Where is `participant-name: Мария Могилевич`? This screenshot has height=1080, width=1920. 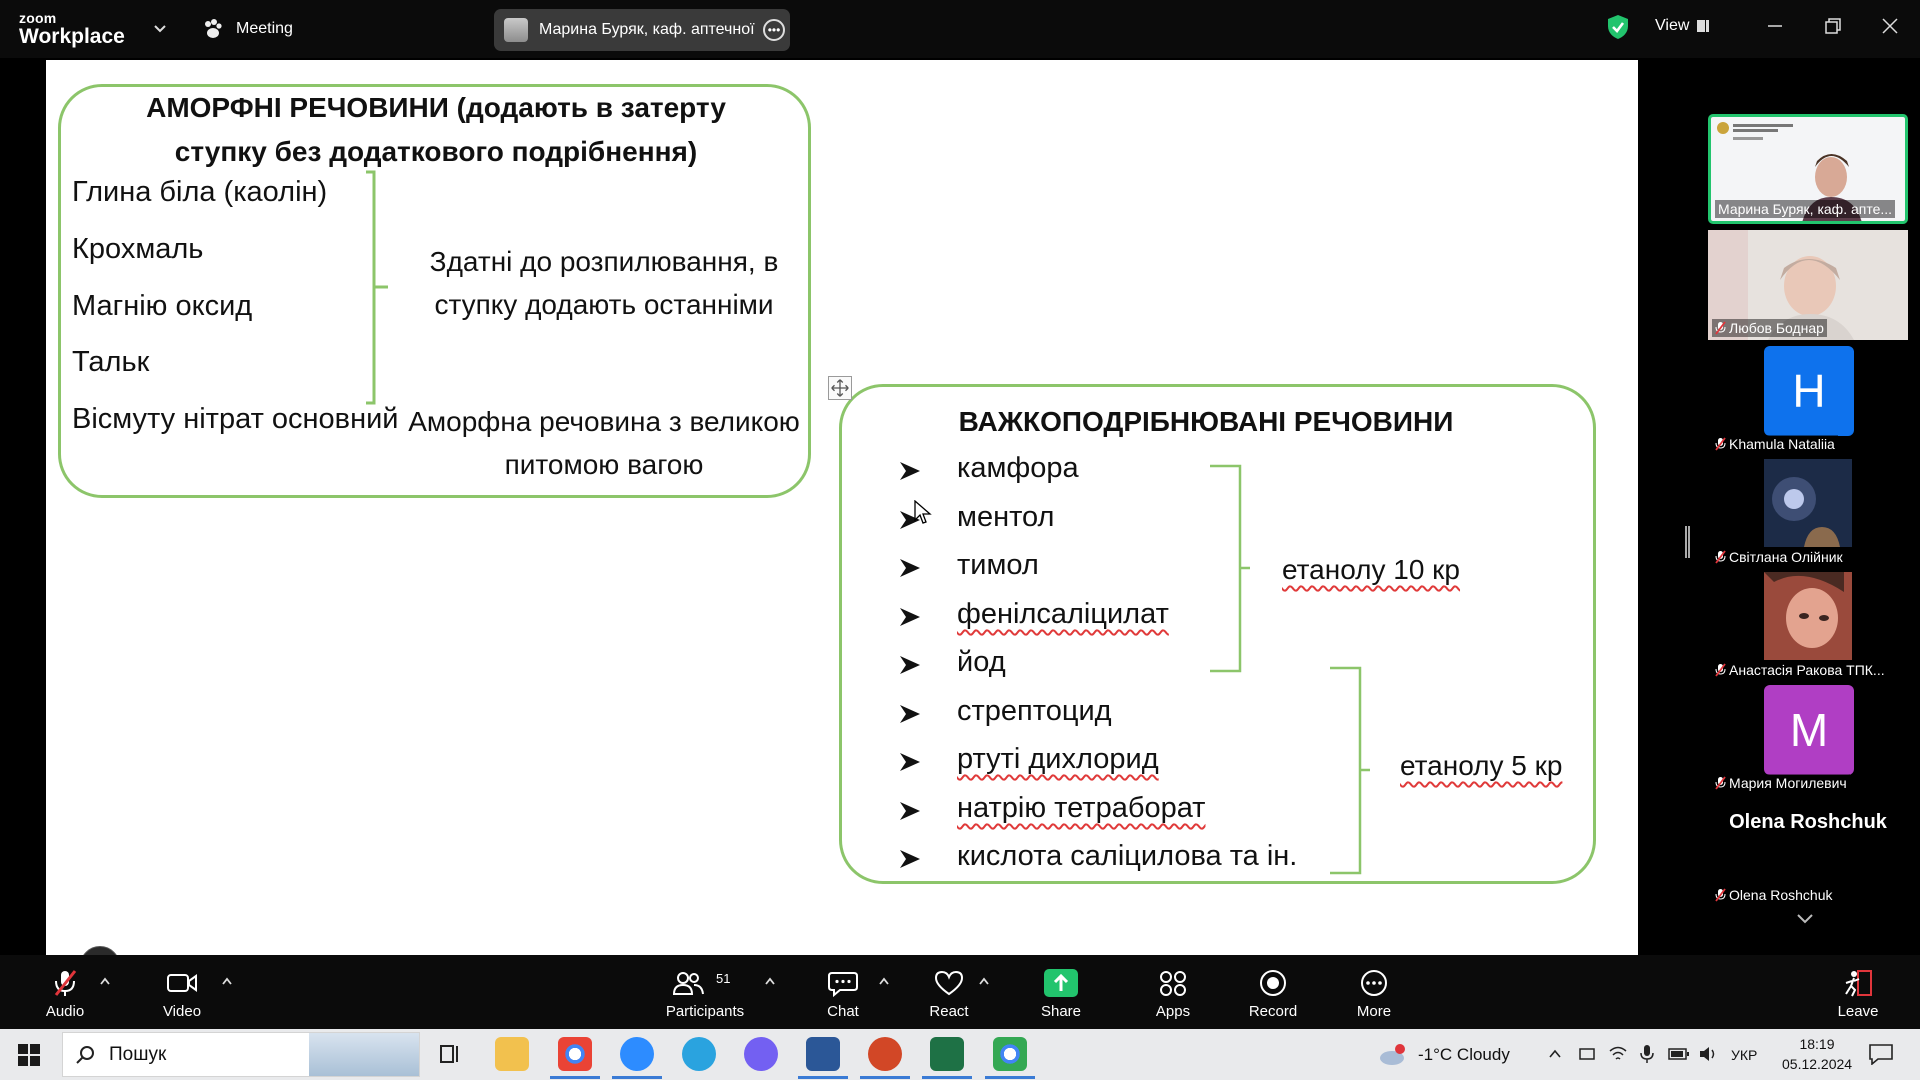 participant-name: Мария Могилевич is located at coordinates (1788, 783).